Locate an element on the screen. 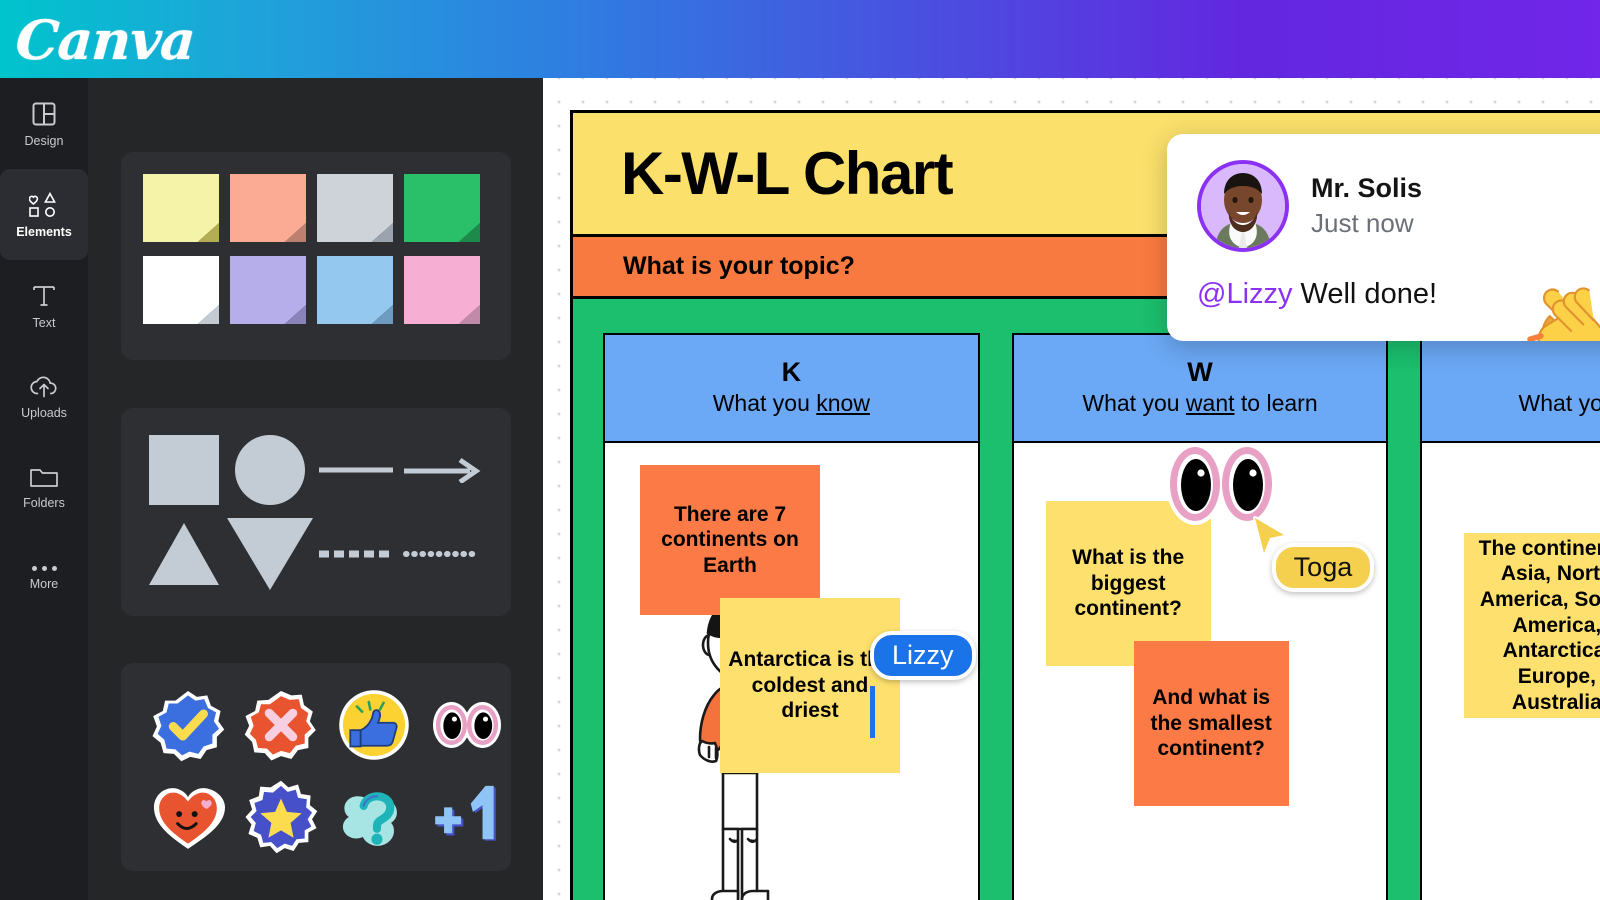 The width and height of the screenshot is (1600, 900). shapes-section is located at coordinates (316, 512).